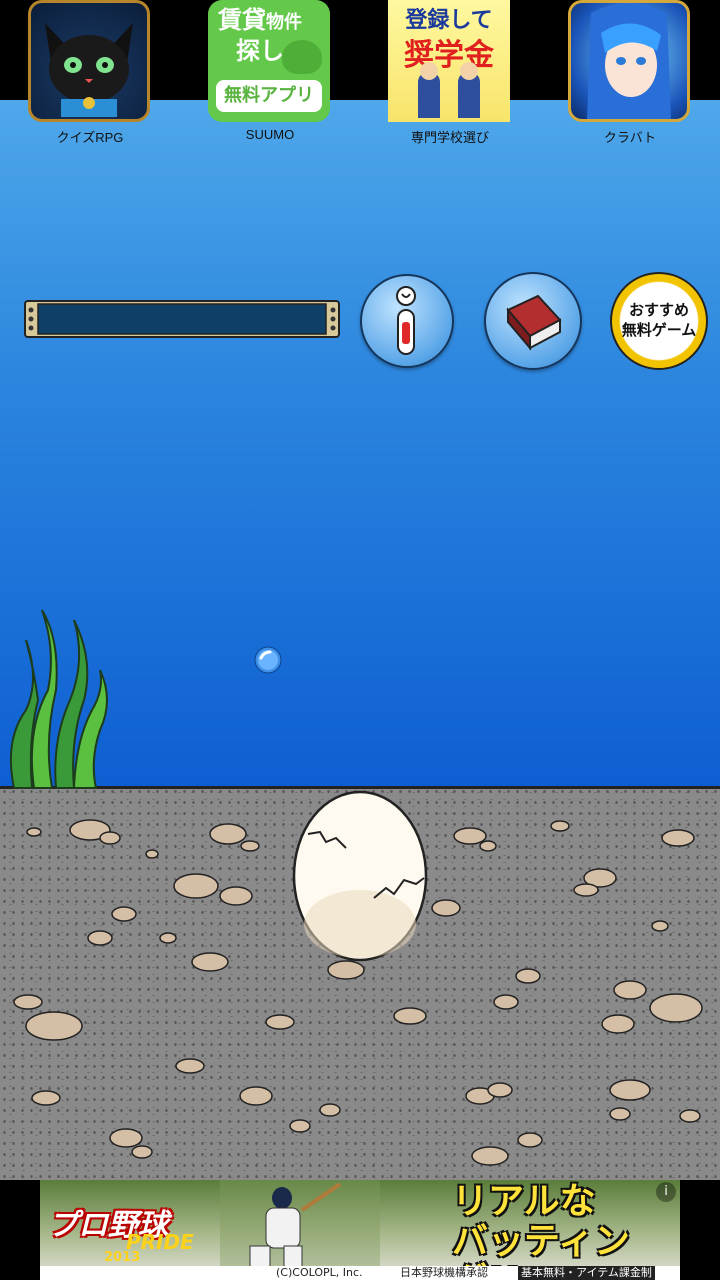 This screenshot has height=1280, width=720. Describe the element at coordinates (182, 319) in the screenshot. I see `status-gauge` at that location.